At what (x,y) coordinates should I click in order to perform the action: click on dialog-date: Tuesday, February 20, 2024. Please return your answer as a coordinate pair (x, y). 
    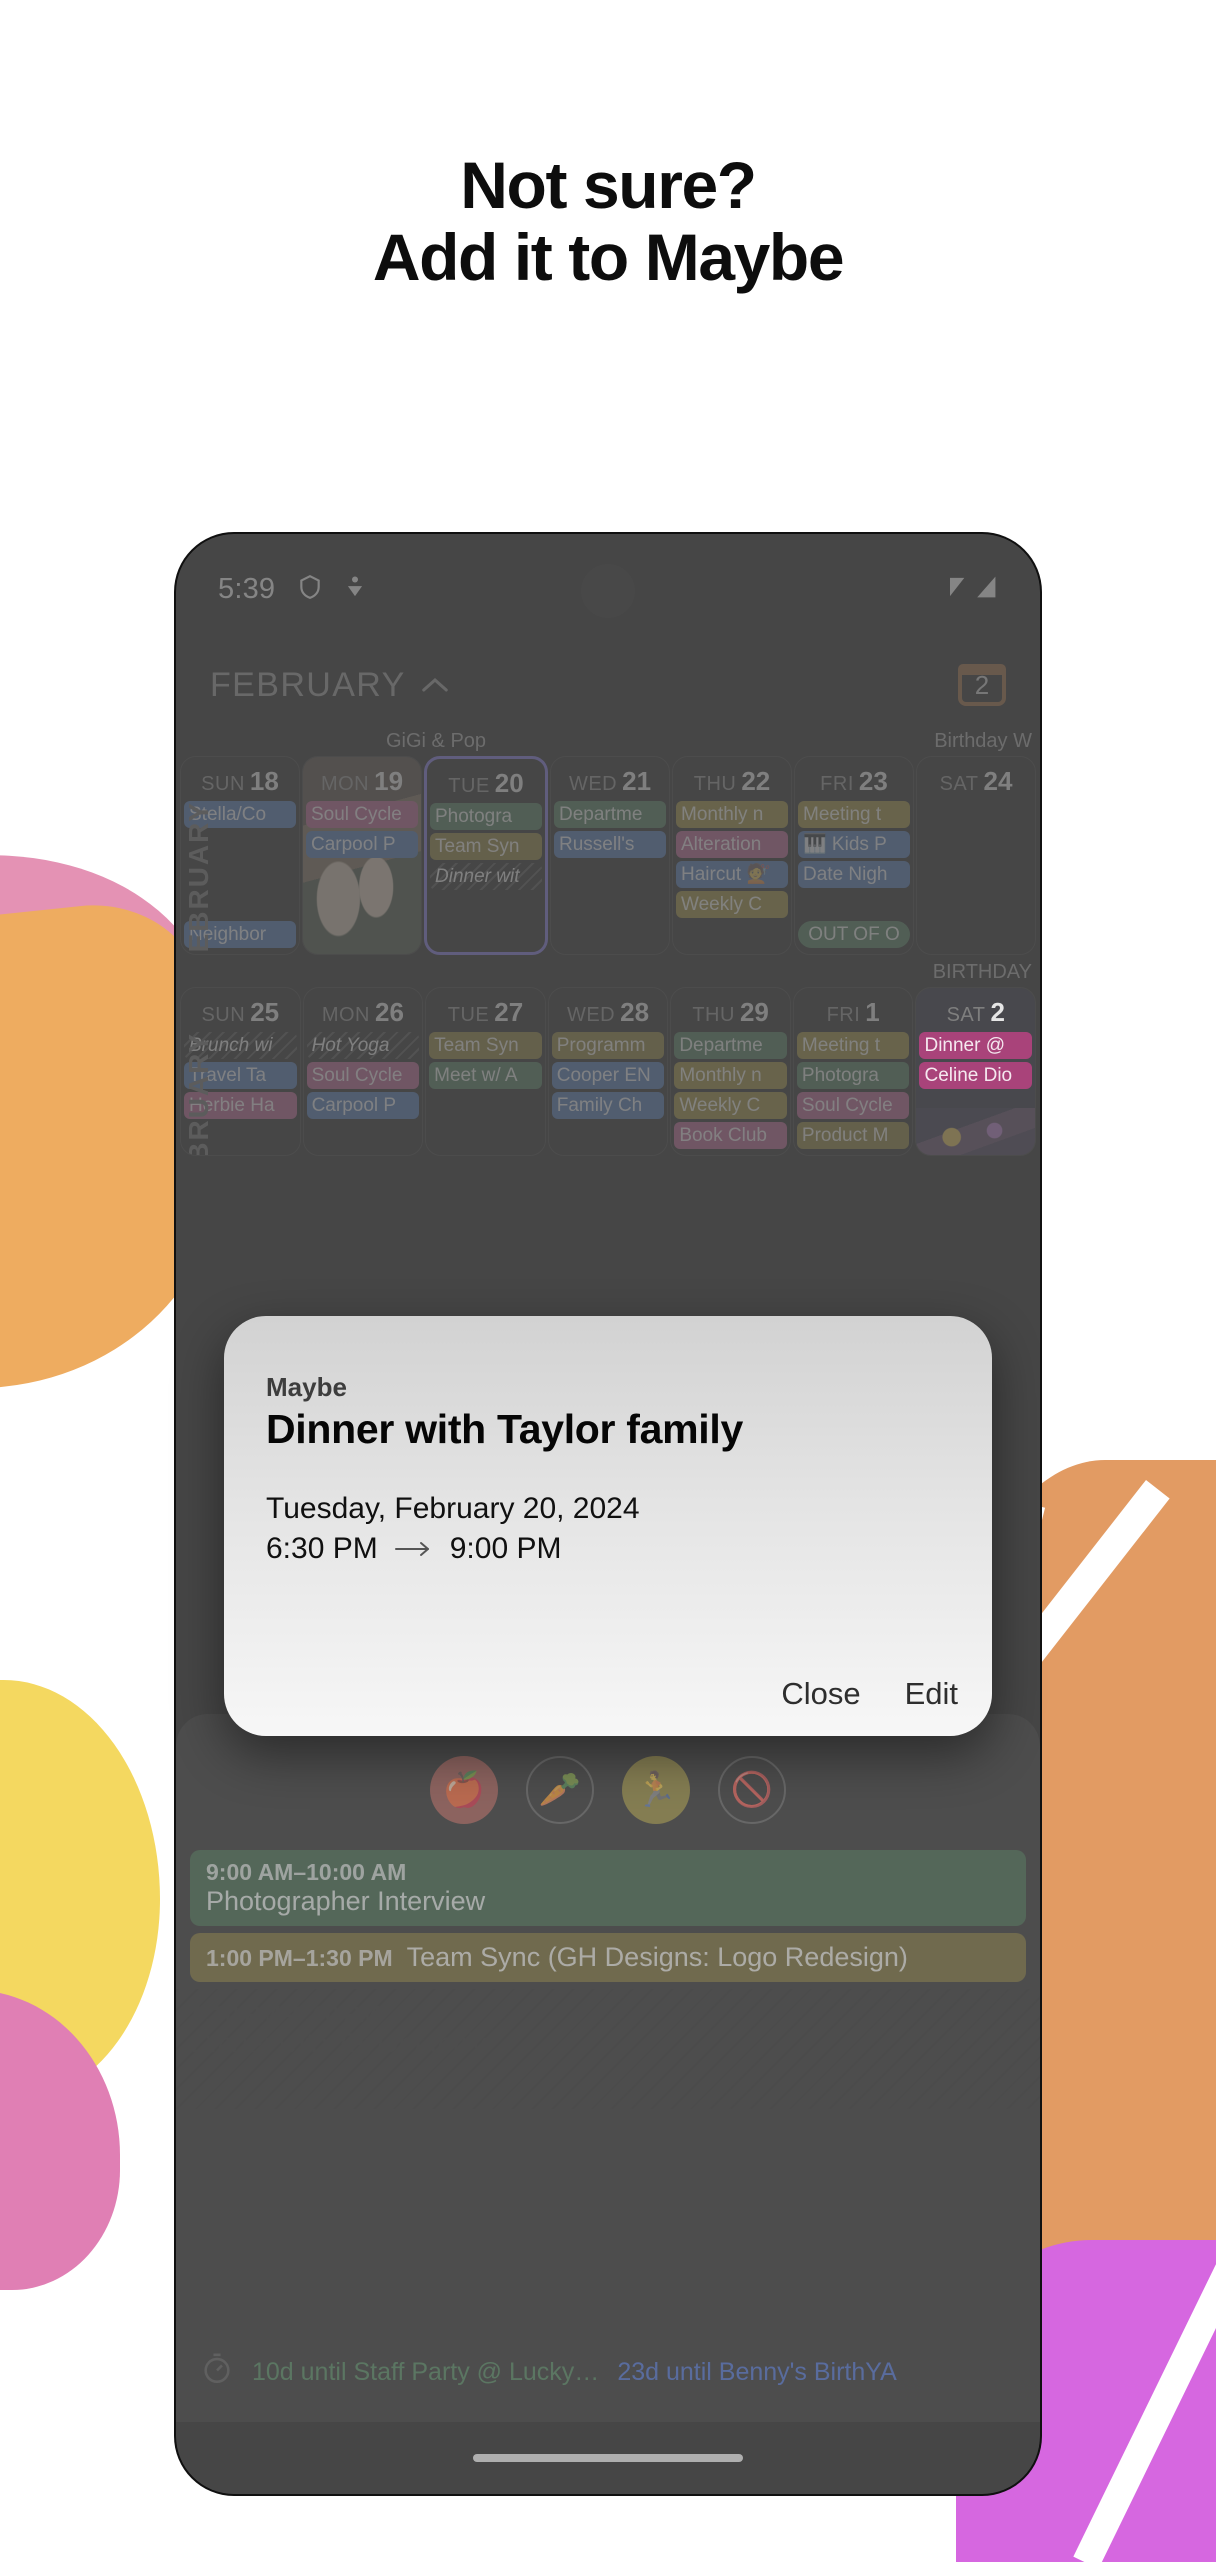
    Looking at the image, I should click on (453, 1508).